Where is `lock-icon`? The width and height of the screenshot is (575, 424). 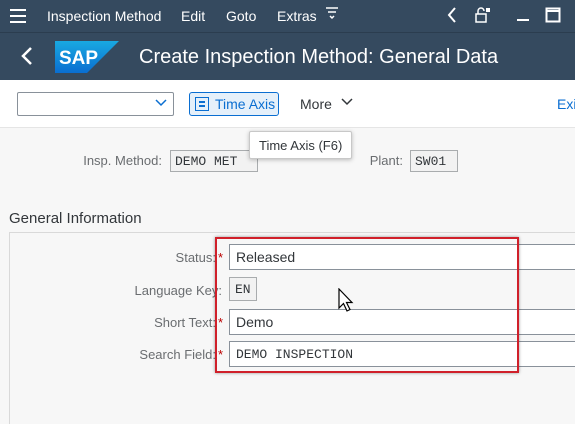
lock-icon is located at coordinates (482, 17).